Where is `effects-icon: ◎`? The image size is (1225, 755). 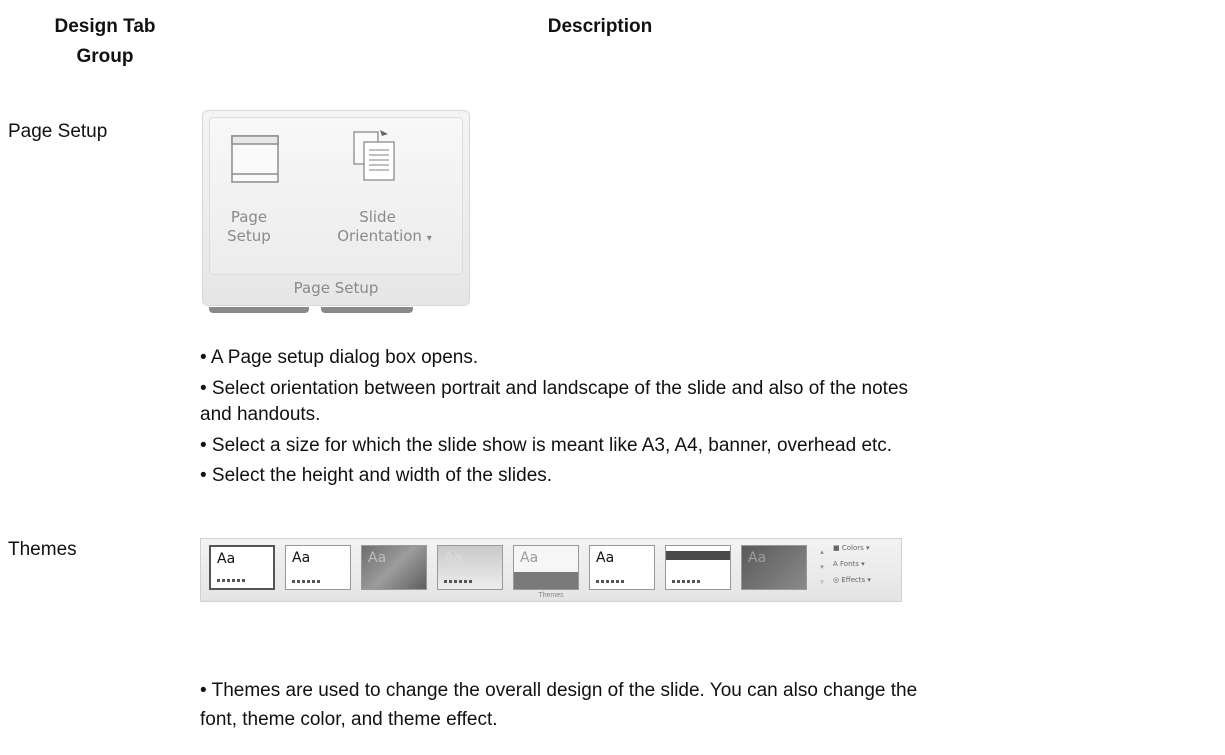 effects-icon: ◎ is located at coordinates (836, 580).